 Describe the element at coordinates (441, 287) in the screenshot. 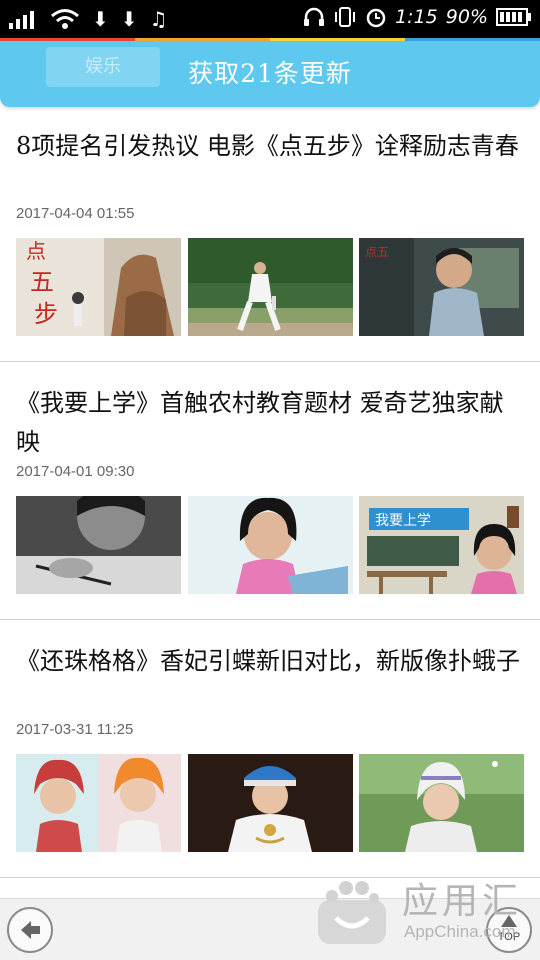

I see `news-thumbnail: 点五` at that location.